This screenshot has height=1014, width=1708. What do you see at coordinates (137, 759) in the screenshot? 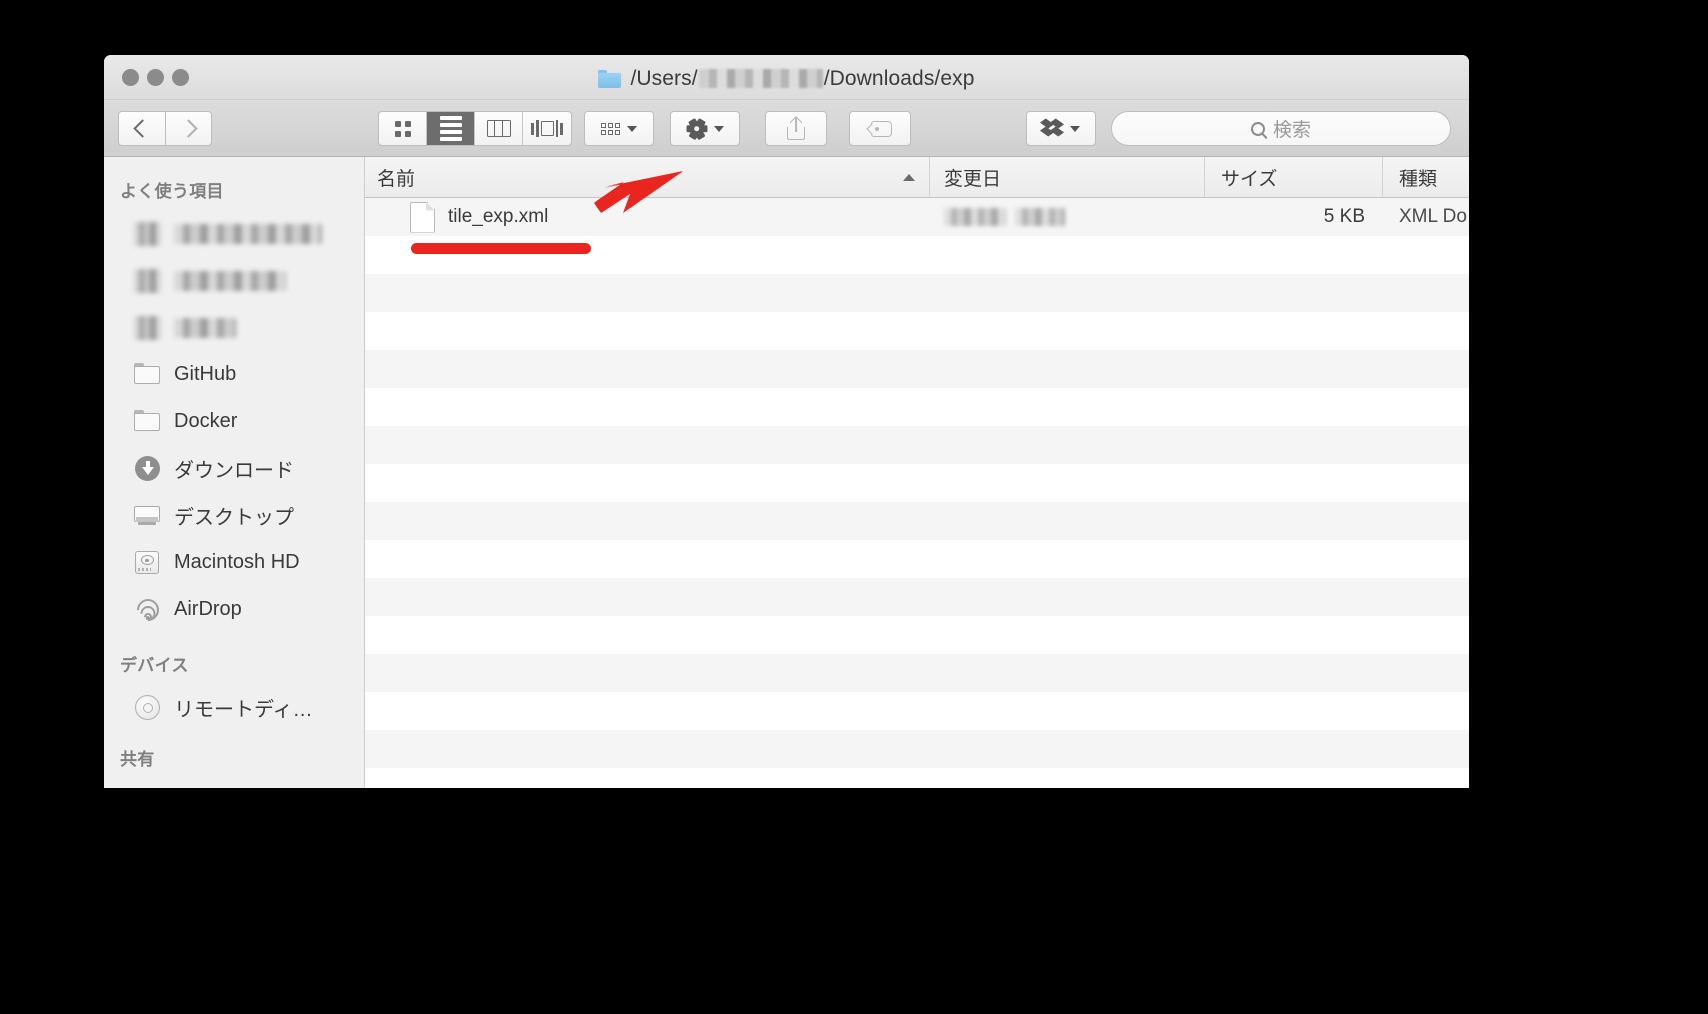
I see `sidebar-section-shared-header: 共有` at bounding box center [137, 759].